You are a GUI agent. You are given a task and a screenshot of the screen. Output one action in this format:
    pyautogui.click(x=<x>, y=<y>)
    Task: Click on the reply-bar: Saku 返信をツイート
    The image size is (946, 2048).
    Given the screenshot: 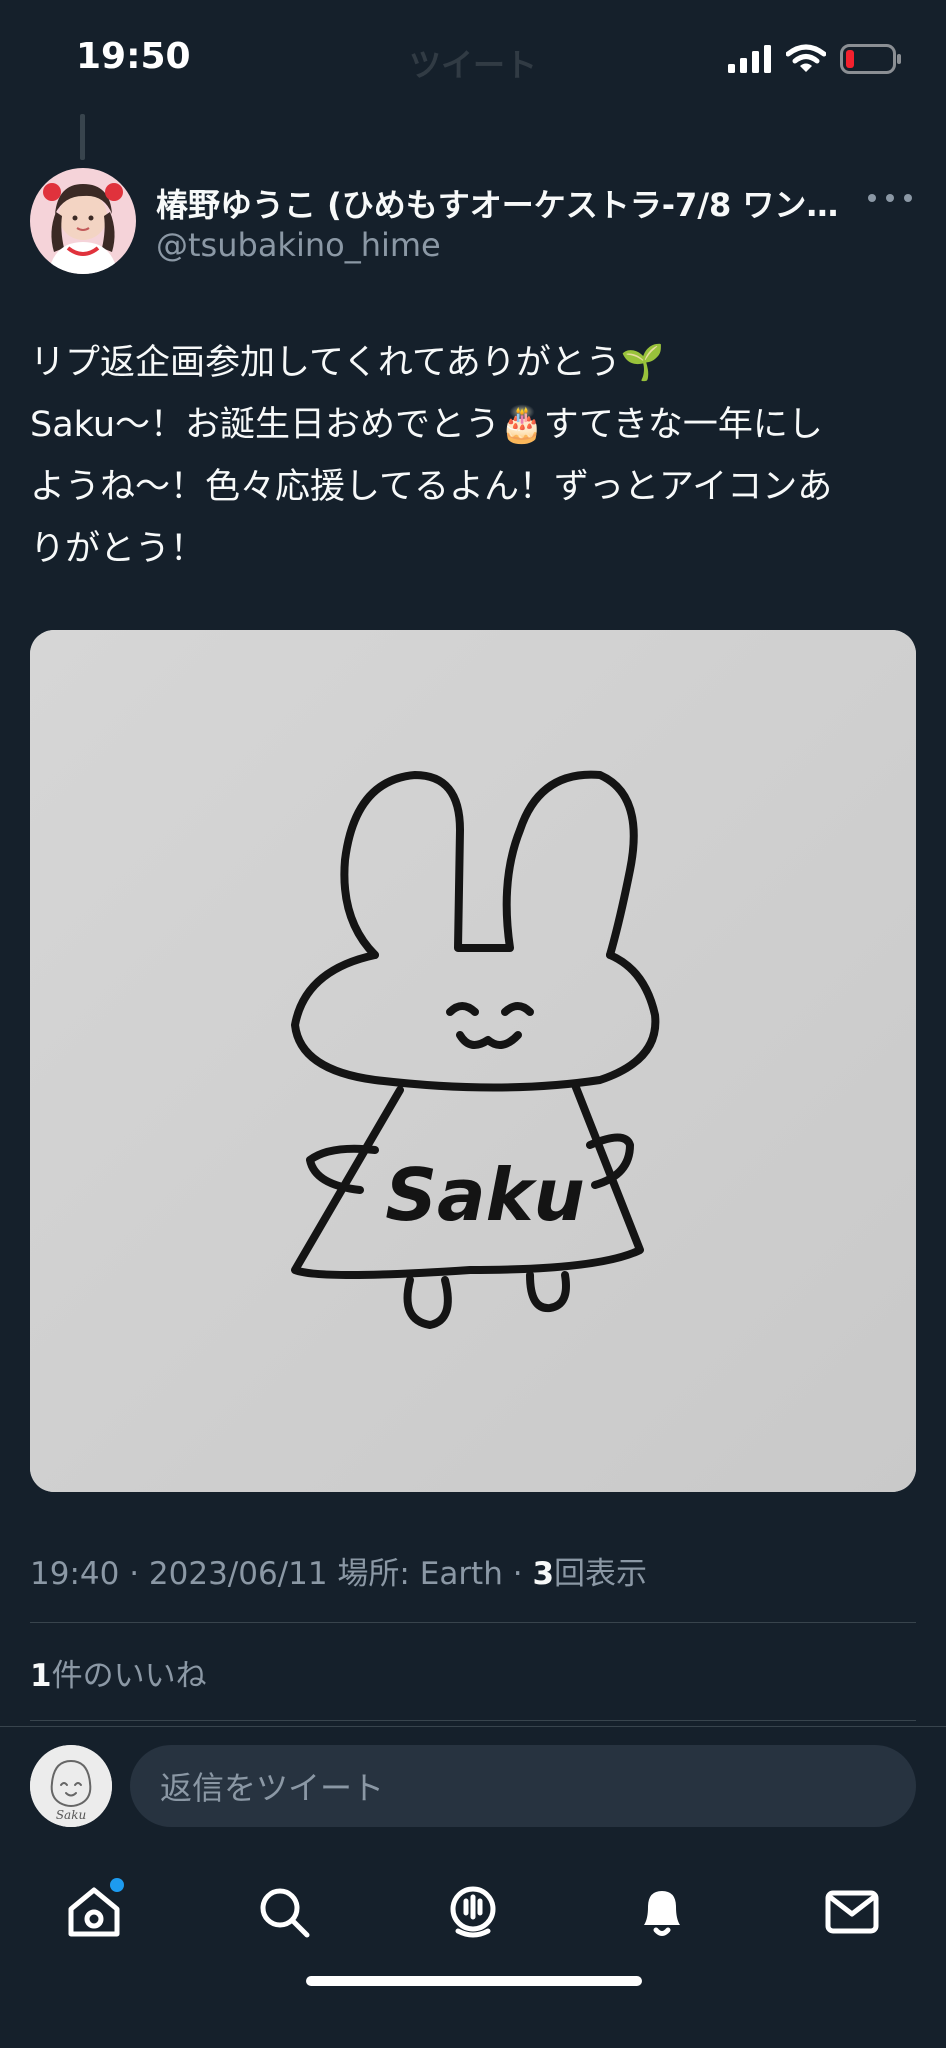 What is the action you would take?
    pyautogui.click(x=473, y=1784)
    